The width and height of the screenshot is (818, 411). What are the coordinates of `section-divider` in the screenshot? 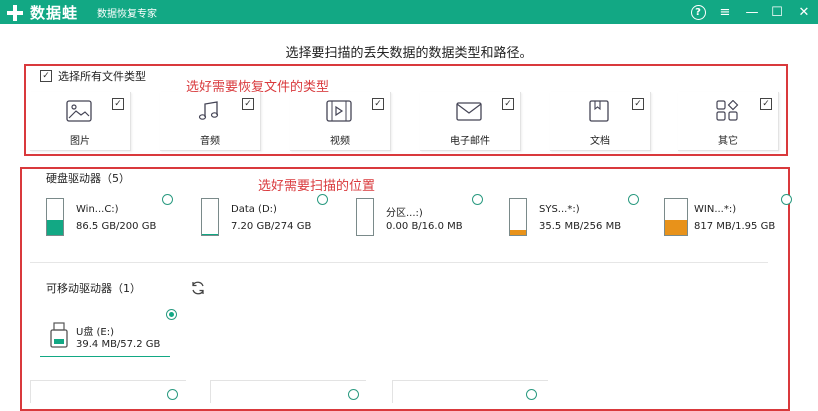 It's located at (399, 262).